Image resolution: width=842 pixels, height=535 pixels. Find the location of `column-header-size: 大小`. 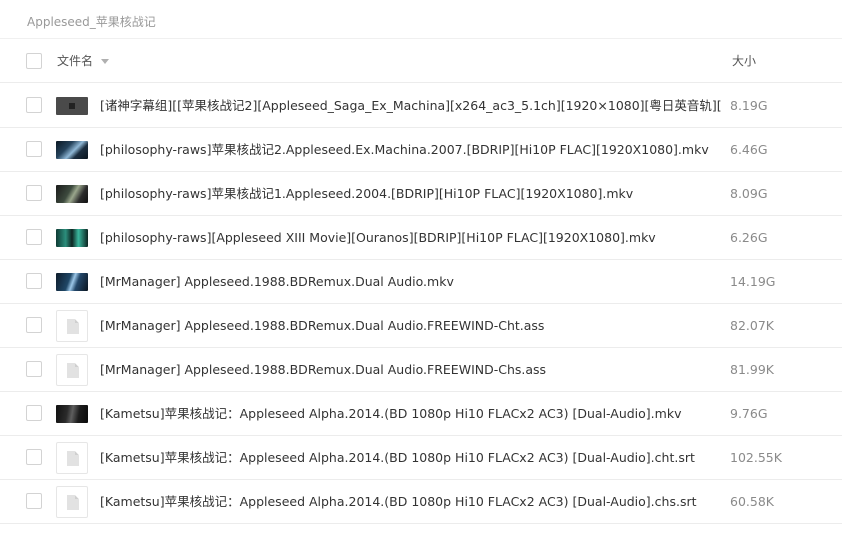

column-header-size: 大小 is located at coordinates (744, 61).